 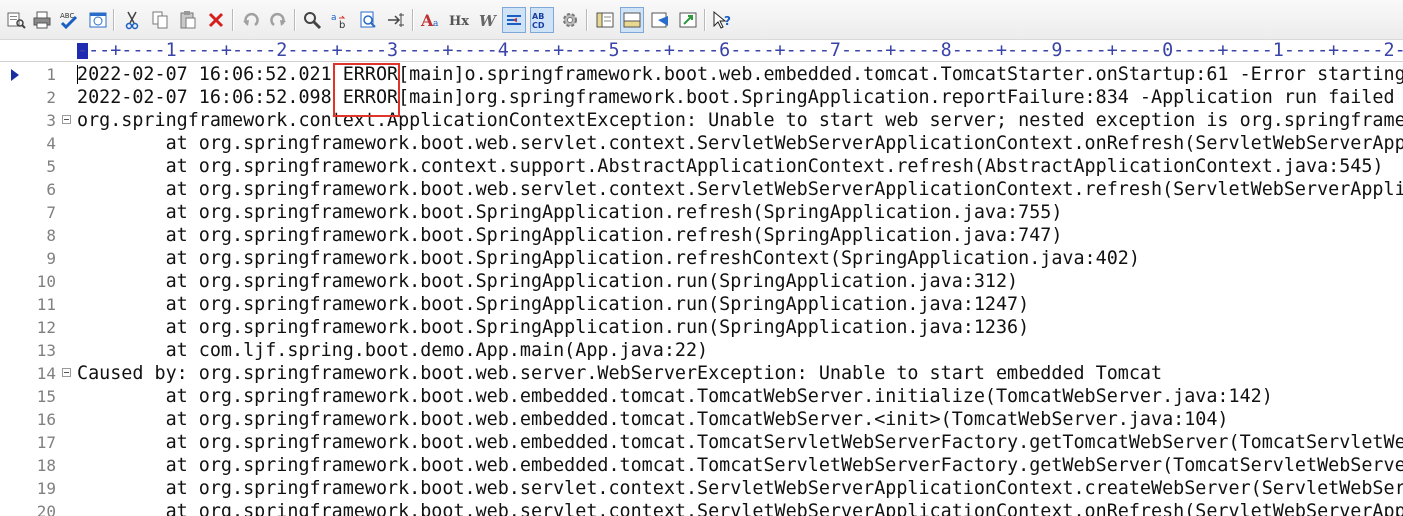 I want to click on fullscreen-icon, so click(x=688, y=20).